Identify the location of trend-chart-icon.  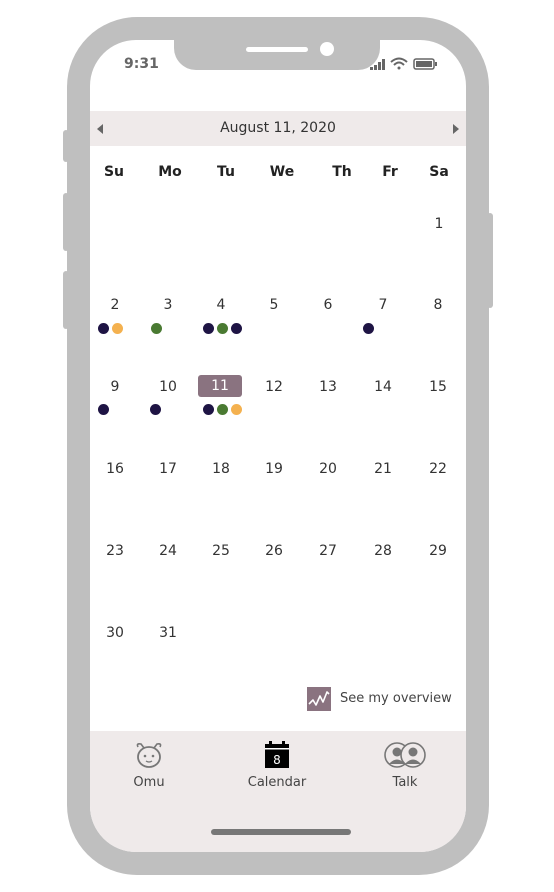
(319, 699).